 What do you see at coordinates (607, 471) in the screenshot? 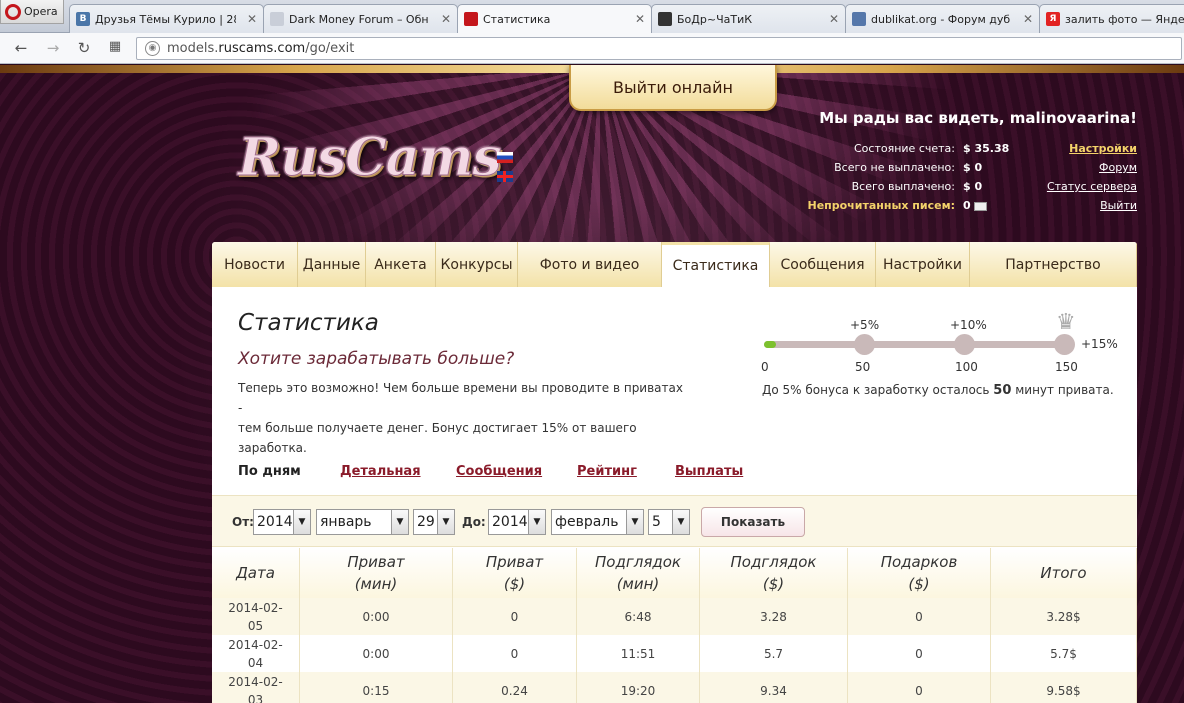
I see `subnav-rating: Рейтинг` at bounding box center [607, 471].